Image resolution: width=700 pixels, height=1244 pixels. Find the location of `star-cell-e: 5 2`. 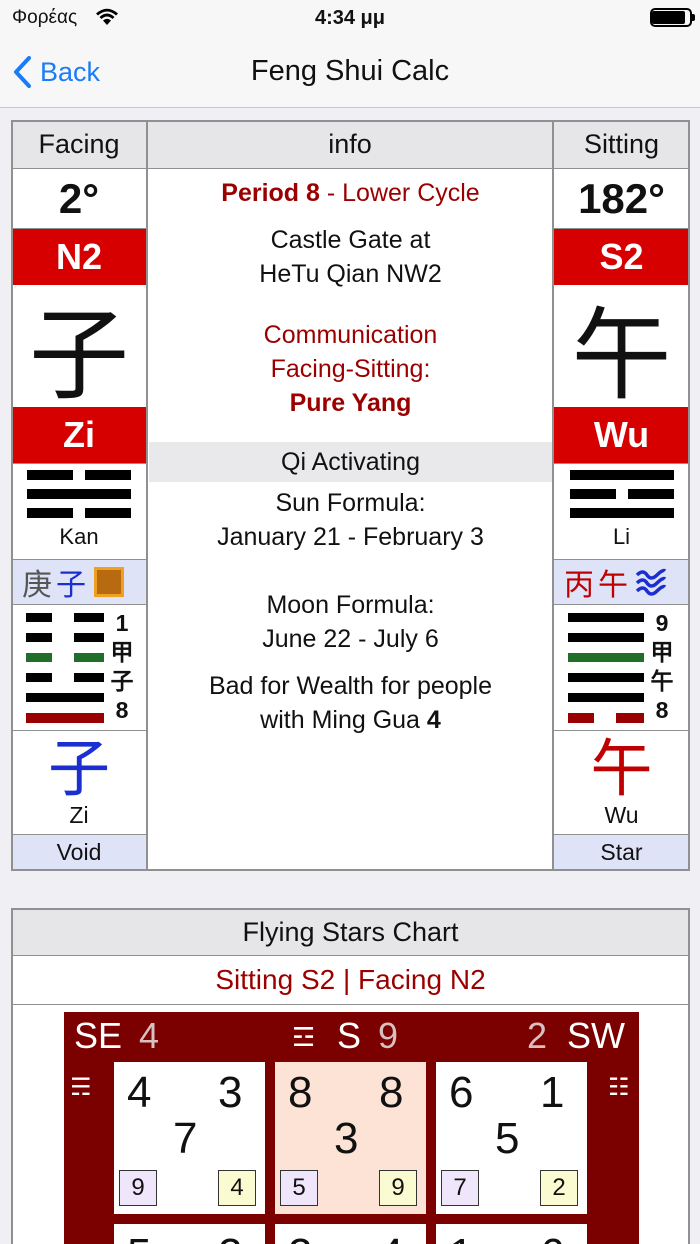

star-cell-e: 5 2 is located at coordinates (189, 1234).